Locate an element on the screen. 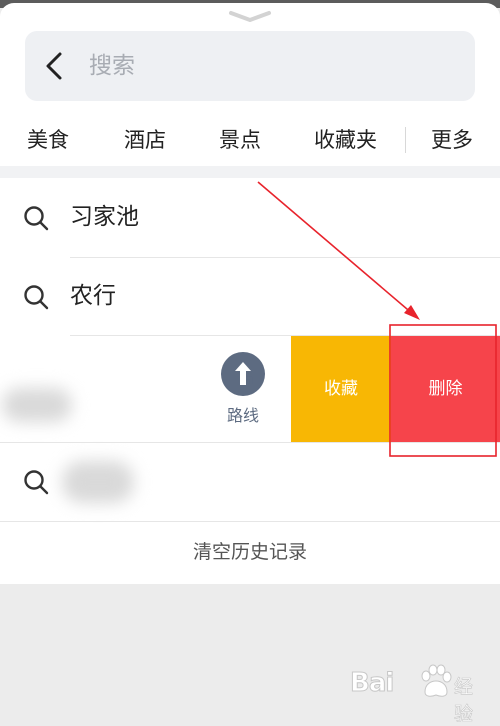 This screenshot has height=726, width=500. tab-food: 美食 is located at coordinates (48, 140).